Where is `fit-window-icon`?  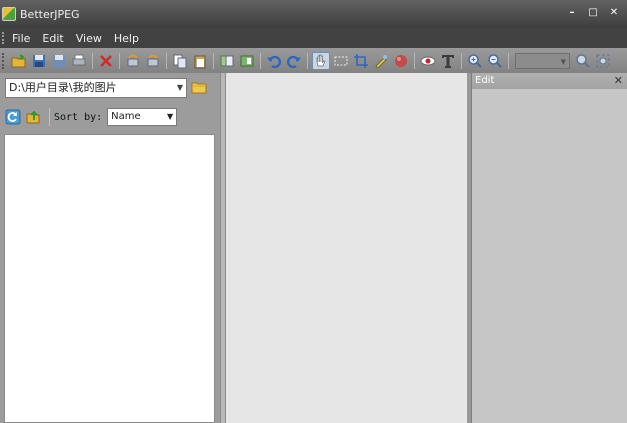
fit-window-icon is located at coordinates (603, 61).